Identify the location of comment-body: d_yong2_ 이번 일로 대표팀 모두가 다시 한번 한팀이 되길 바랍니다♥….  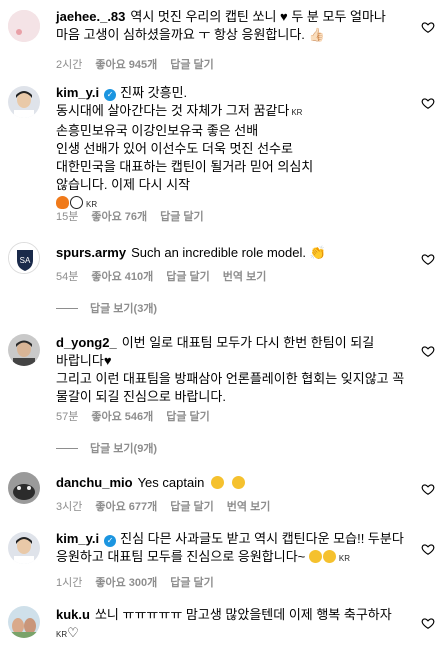
(234, 369).